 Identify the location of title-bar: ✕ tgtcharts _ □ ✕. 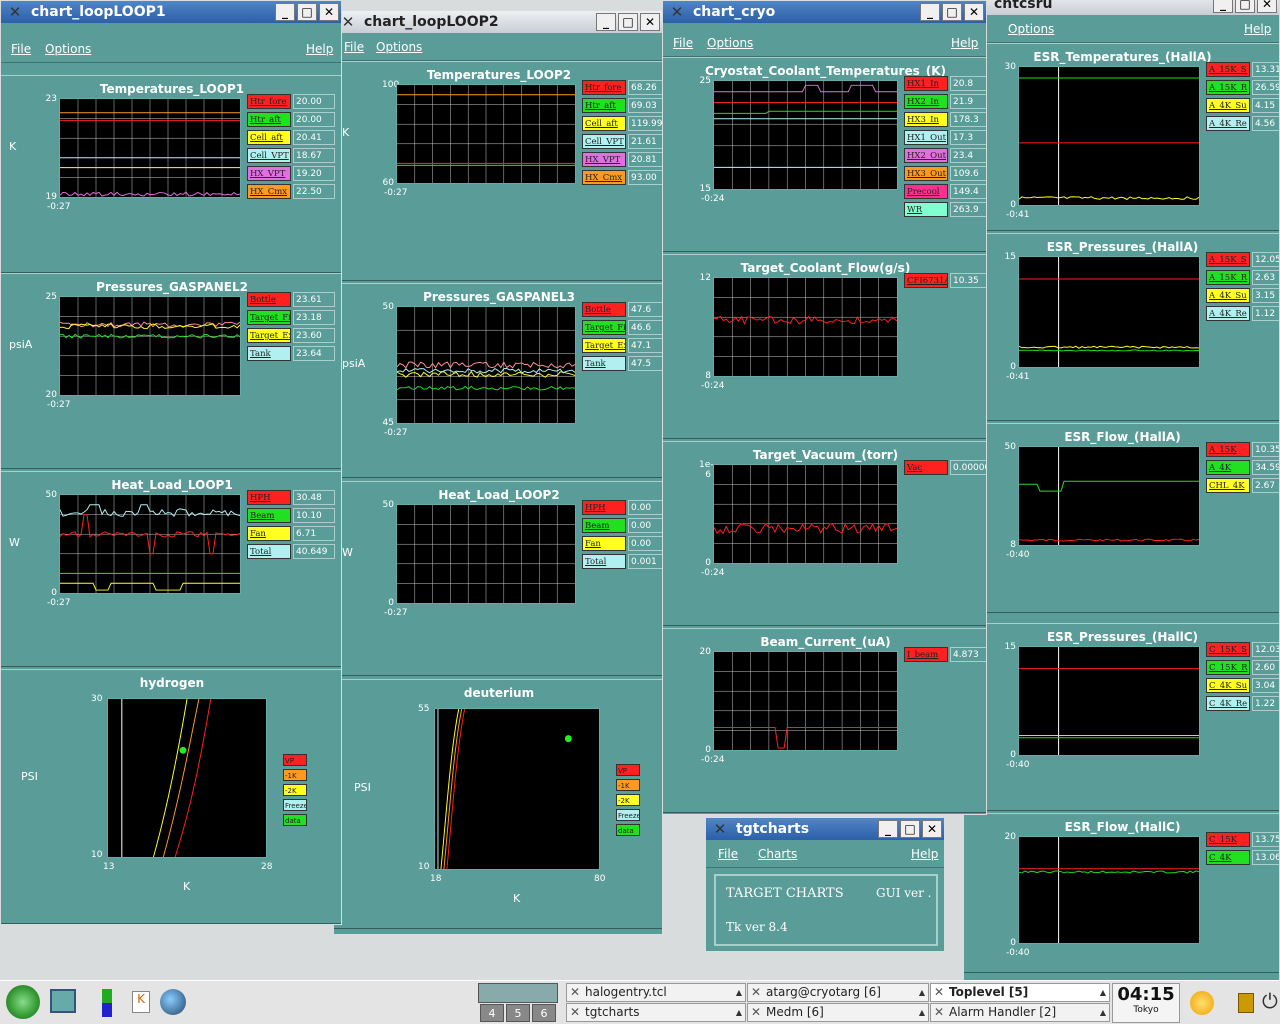
(825, 829).